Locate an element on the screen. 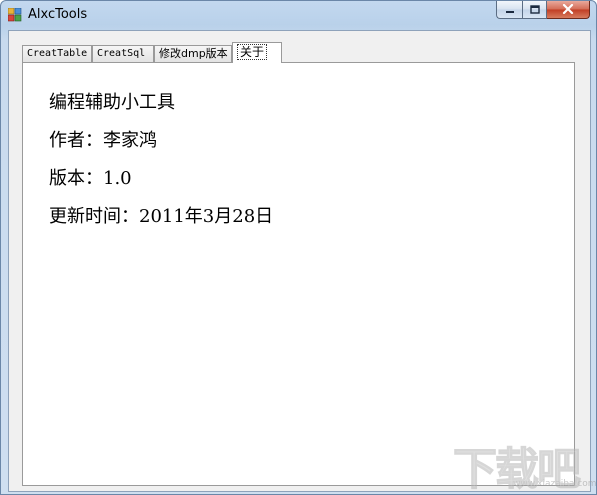 This screenshot has height=495, width=597. tab-creatsql: CreatSql is located at coordinates (123, 53).